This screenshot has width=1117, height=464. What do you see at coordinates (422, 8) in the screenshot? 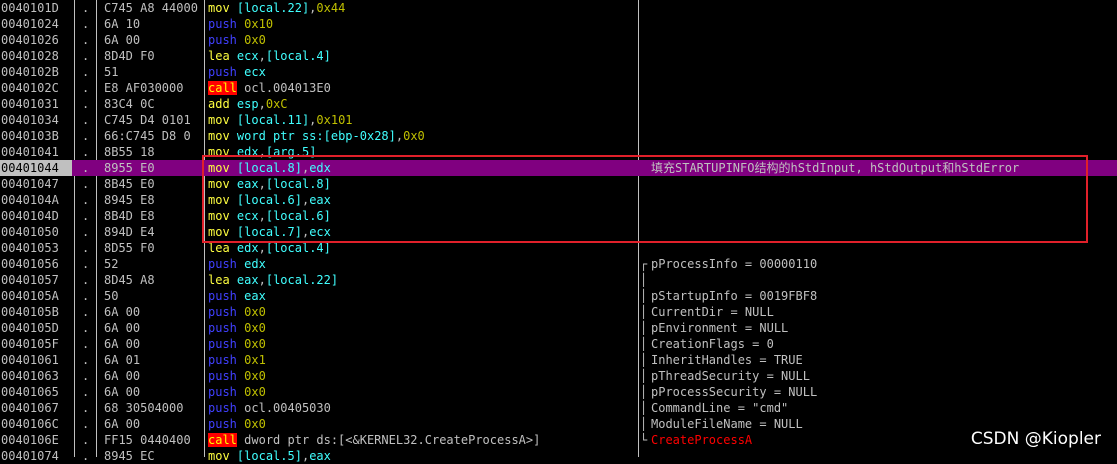
I see `instruction-cell: mov [local.22],0x44` at bounding box center [422, 8].